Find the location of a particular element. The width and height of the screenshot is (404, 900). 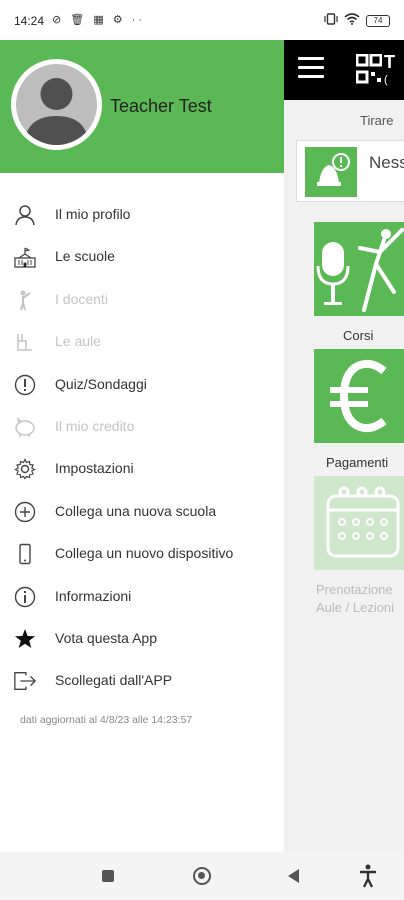

menu-item-credit: Il mio credito is located at coordinates (142, 426).